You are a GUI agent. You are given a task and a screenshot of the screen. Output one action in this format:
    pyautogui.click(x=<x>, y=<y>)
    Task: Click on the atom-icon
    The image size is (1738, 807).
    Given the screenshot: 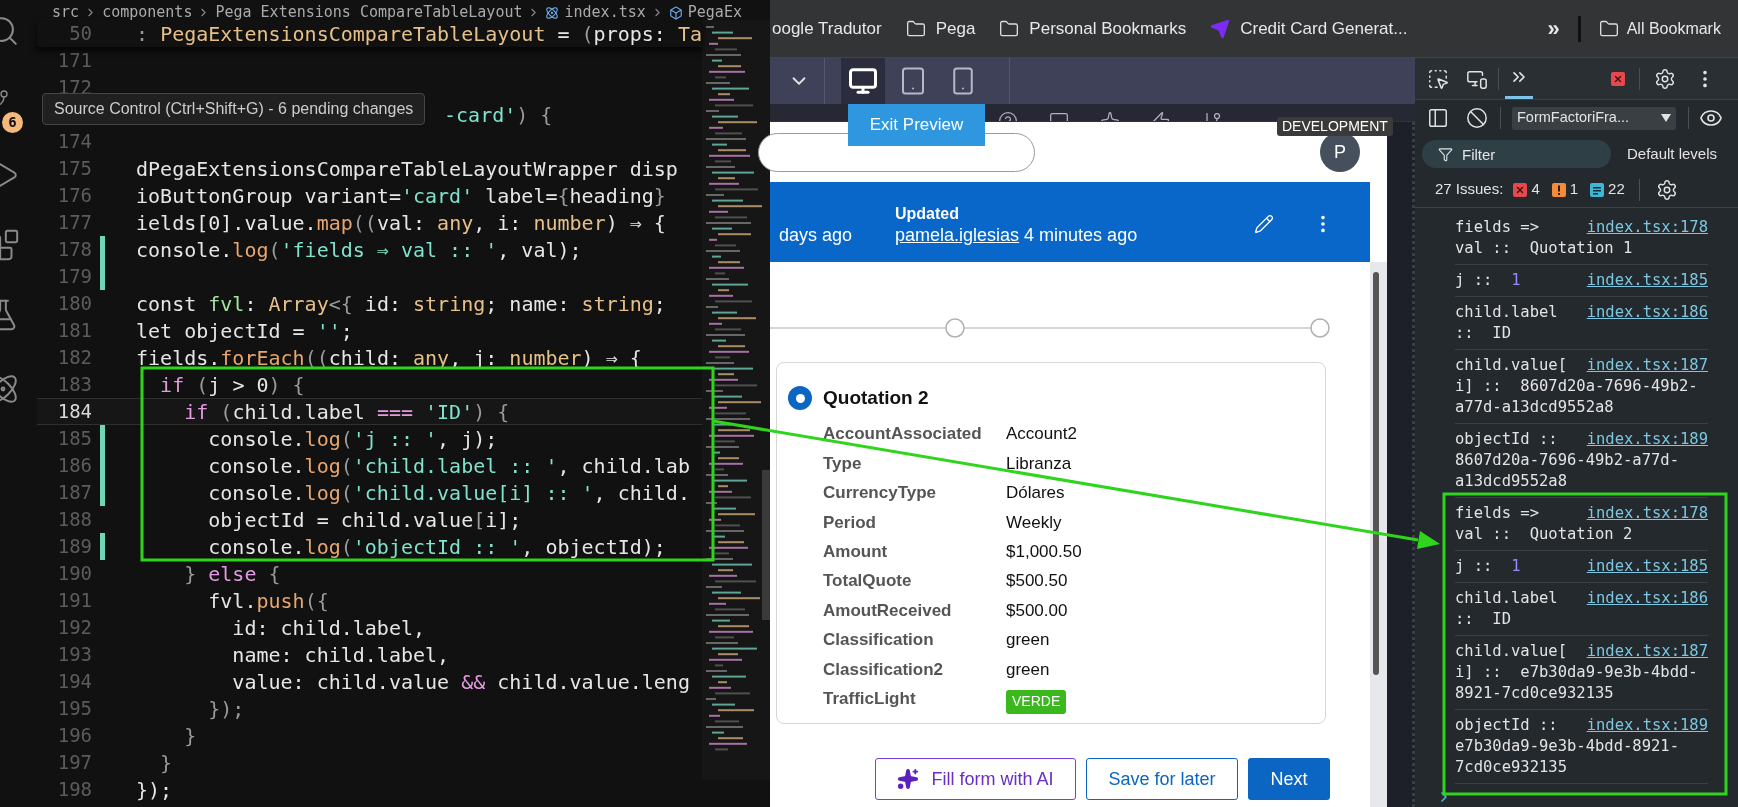 What is the action you would take?
    pyautogui.click(x=552, y=13)
    